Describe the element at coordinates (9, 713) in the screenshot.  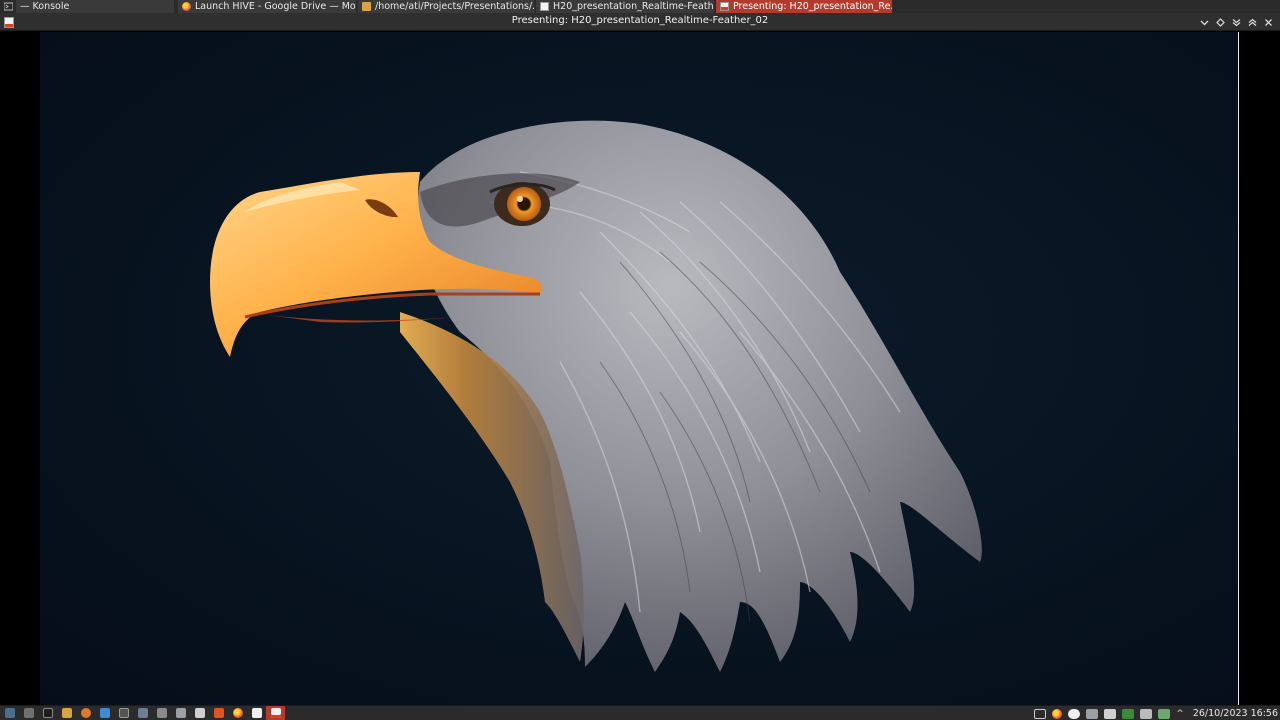
I see `application-menu-icon` at that location.